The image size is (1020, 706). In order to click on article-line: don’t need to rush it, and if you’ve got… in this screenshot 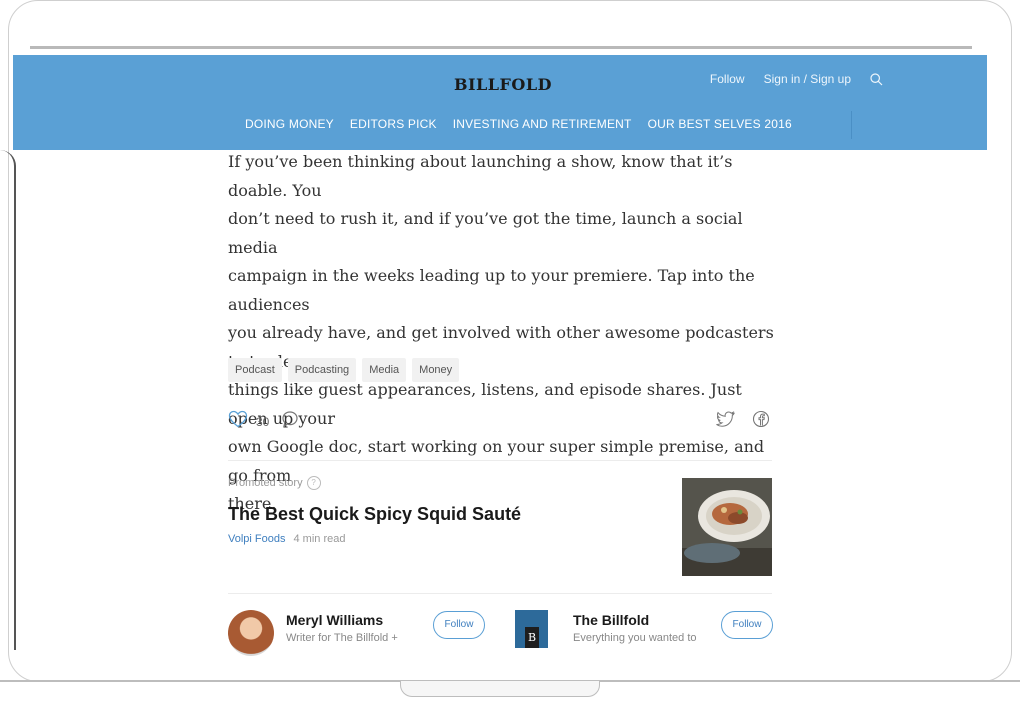, I will do `click(485, 233)`.